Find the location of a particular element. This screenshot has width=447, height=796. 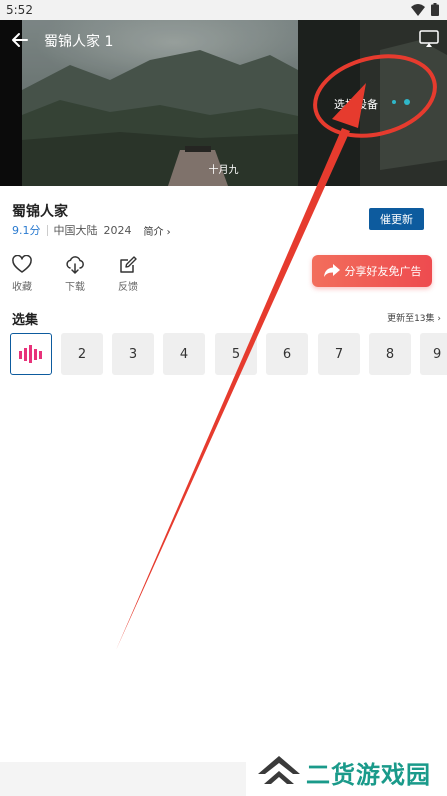

share-button: 分享好友免广告 is located at coordinates (372, 271).